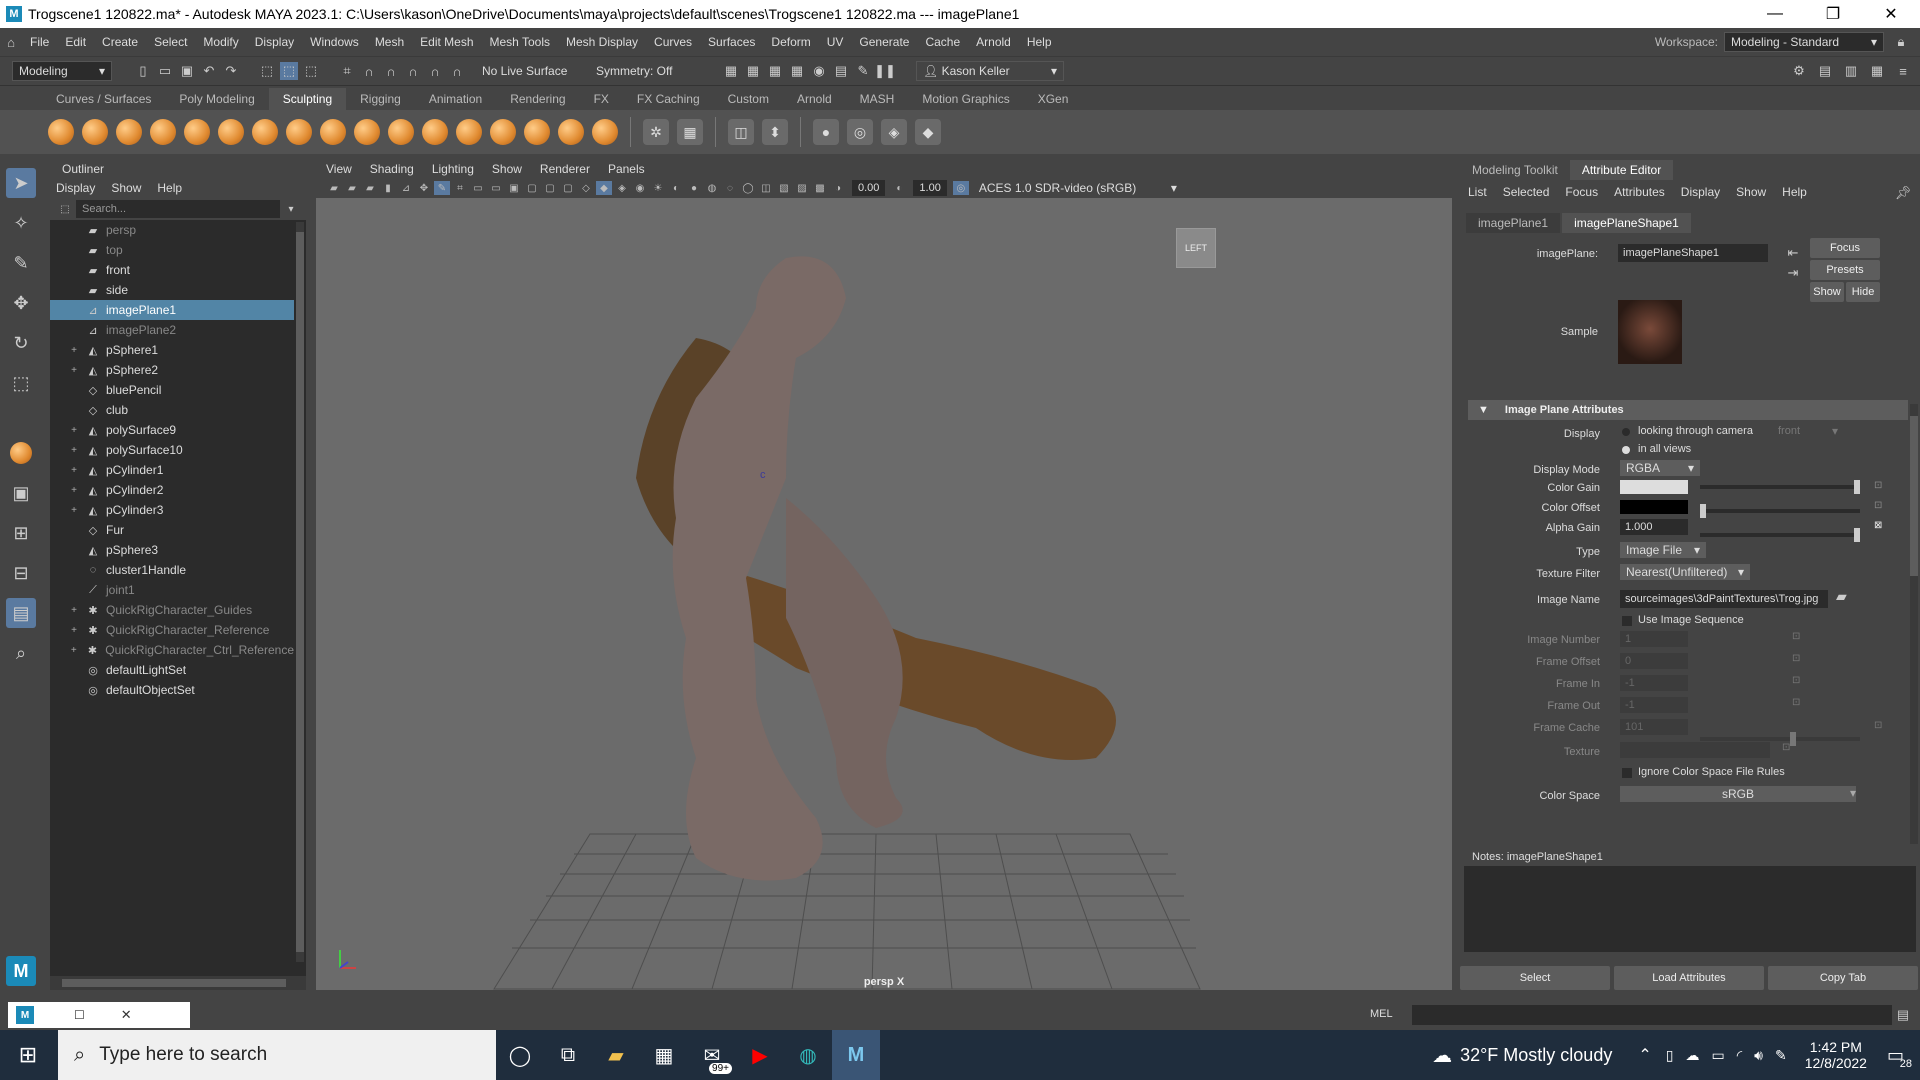  Describe the element at coordinates (99, 1015) in the screenshot. I see `minimized-maya-window: M ☐ ✕` at that location.